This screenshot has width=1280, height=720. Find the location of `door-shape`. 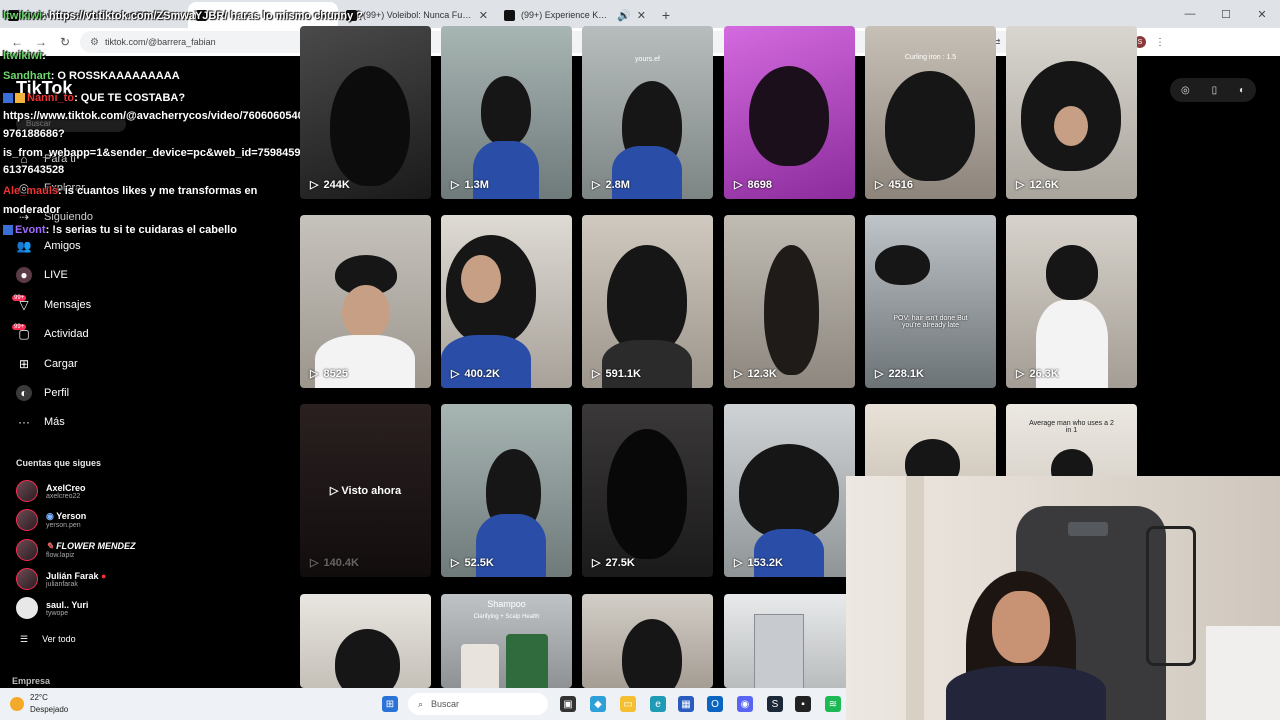

door-shape is located at coordinates (779, 651).